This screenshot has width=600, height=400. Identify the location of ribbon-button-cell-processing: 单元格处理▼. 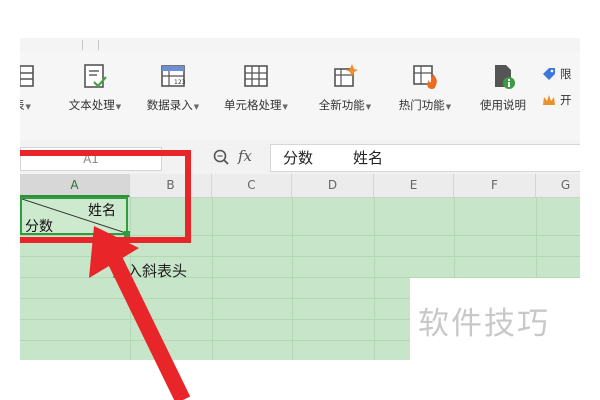
(256, 87).